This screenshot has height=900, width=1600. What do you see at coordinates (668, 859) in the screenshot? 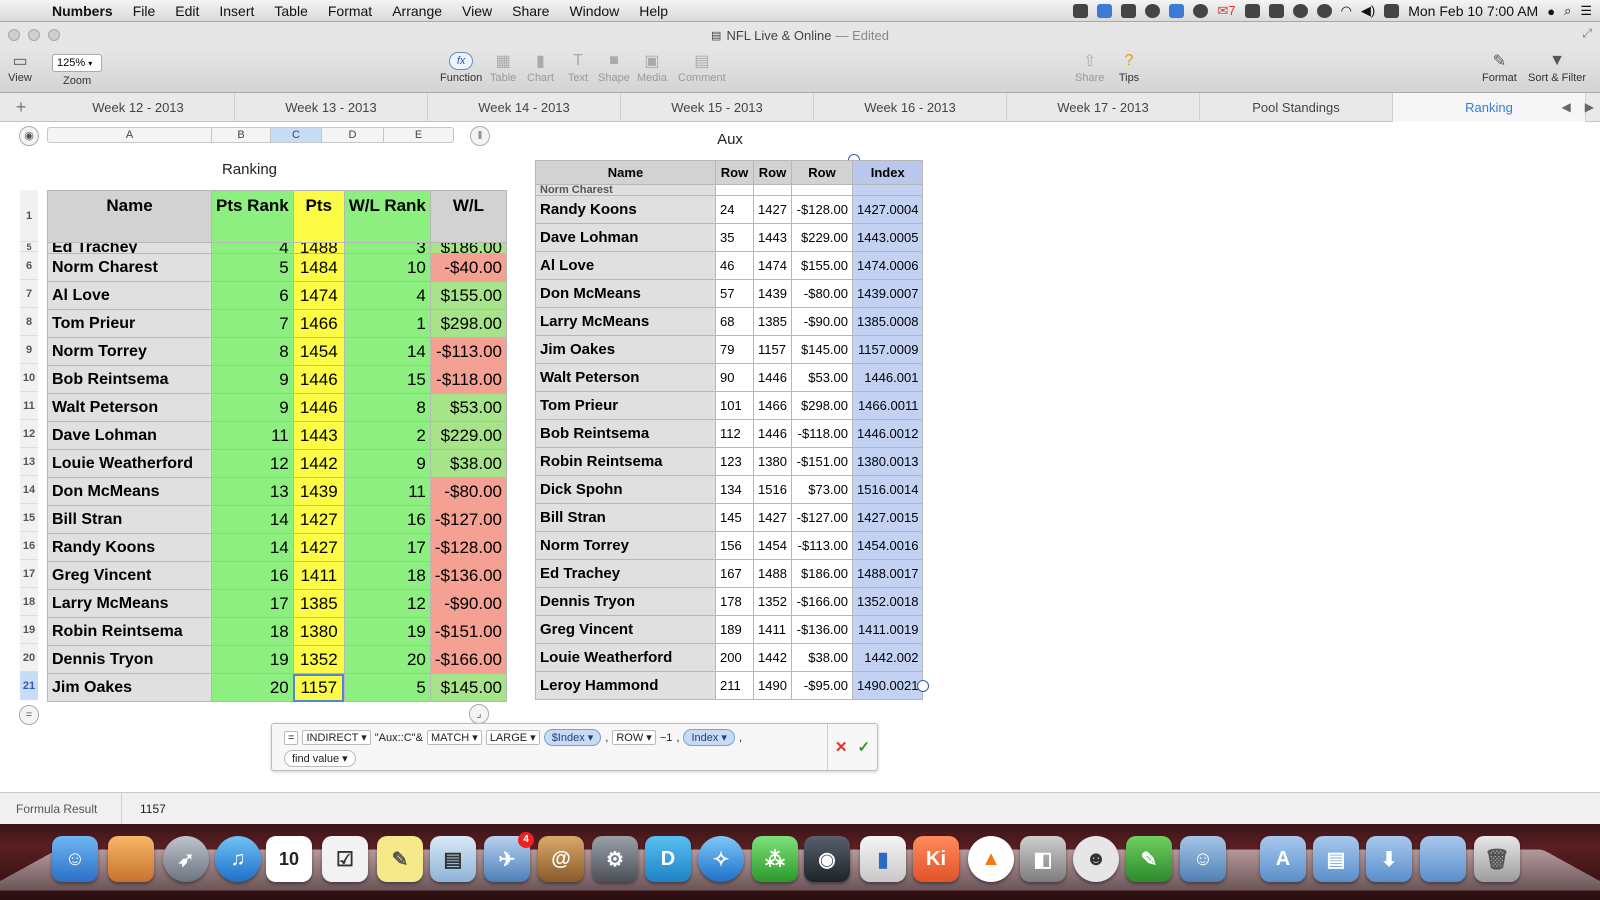
I see `dashcode-icon: D` at bounding box center [668, 859].